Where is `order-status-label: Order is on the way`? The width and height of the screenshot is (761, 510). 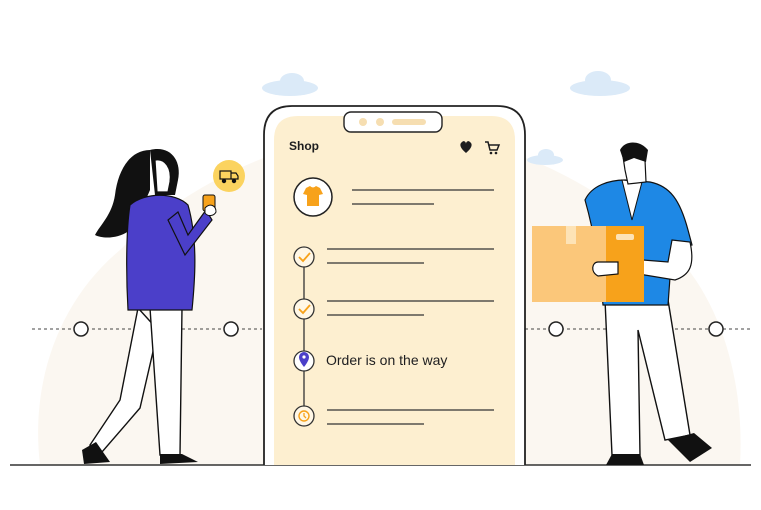 order-status-label: Order is on the way is located at coordinates (387, 360).